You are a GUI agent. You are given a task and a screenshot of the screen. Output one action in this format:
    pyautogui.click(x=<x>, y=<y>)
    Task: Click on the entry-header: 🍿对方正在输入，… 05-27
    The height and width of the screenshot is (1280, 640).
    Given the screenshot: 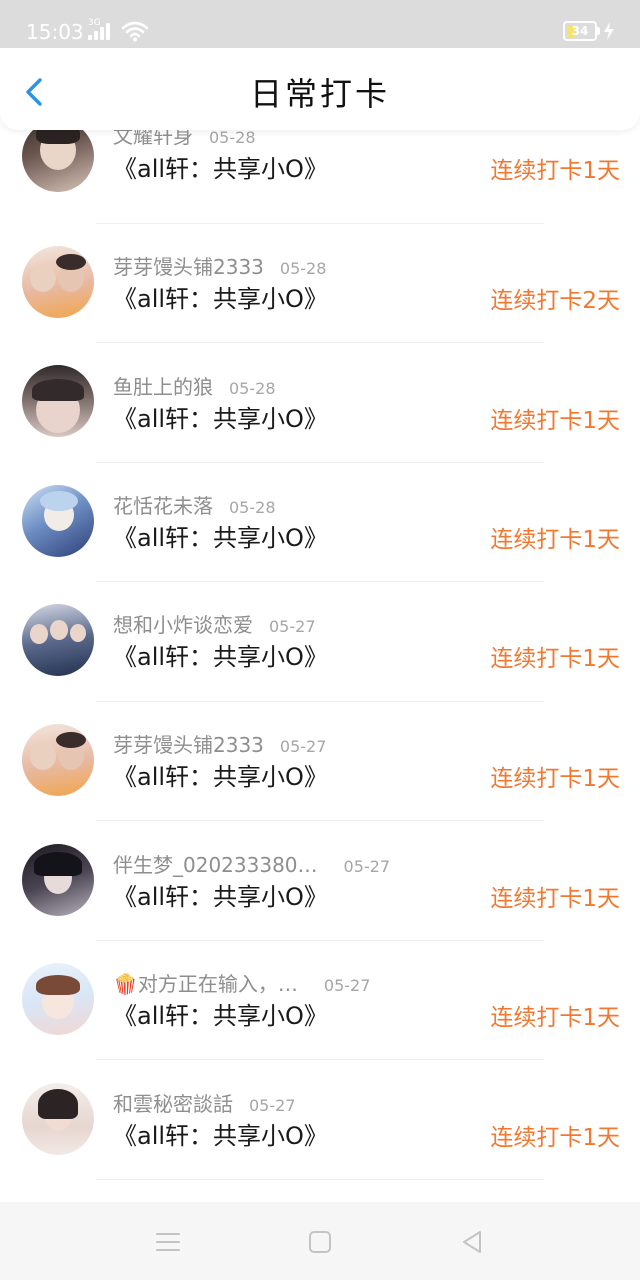 What is the action you would take?
    pyautogui.click(x=241, y=985)
    